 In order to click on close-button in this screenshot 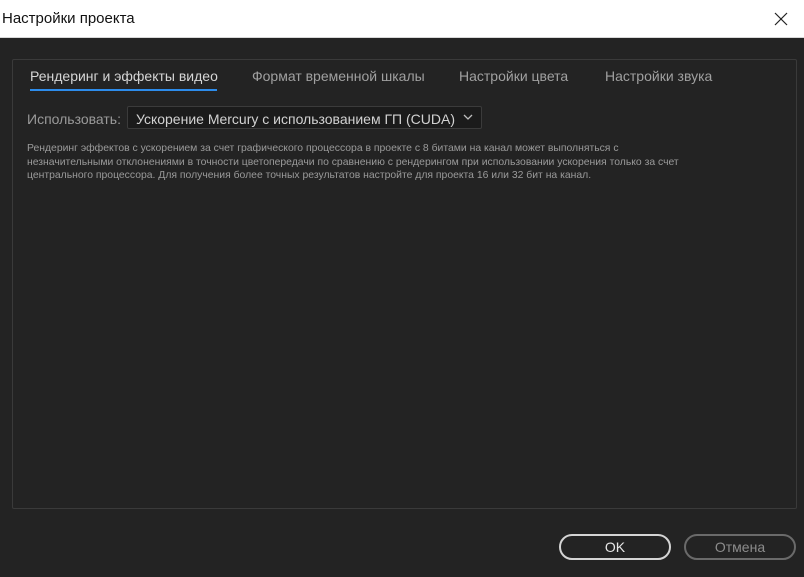, I will do `click(781, 19)`.